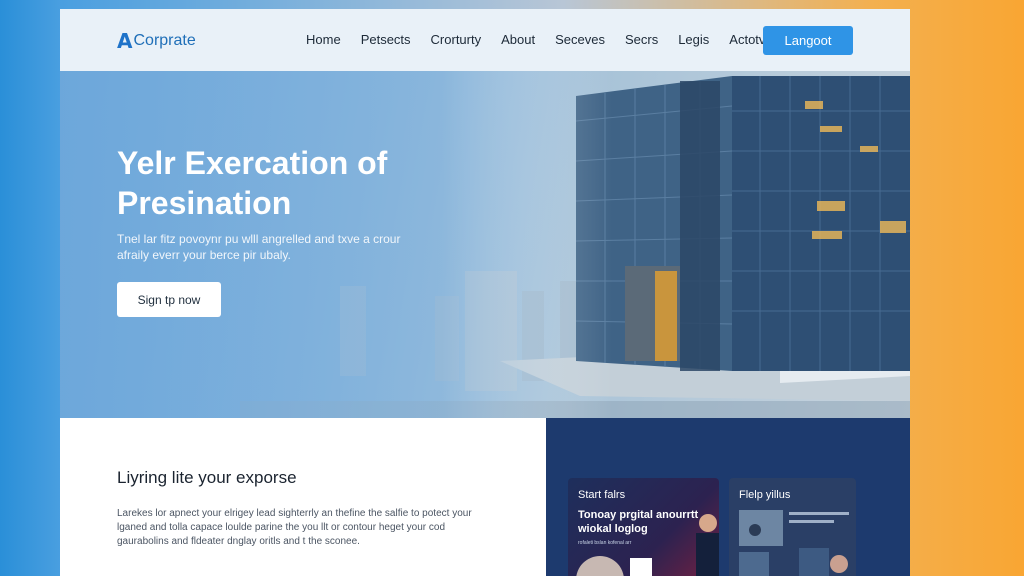  I want to click on nav-link-legis: Legis, so click(693, 39).